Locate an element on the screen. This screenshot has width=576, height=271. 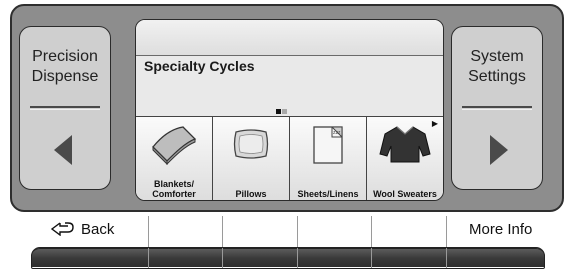
precision-dispense-button: Precision Dispense is located at coordinates (65, 108).